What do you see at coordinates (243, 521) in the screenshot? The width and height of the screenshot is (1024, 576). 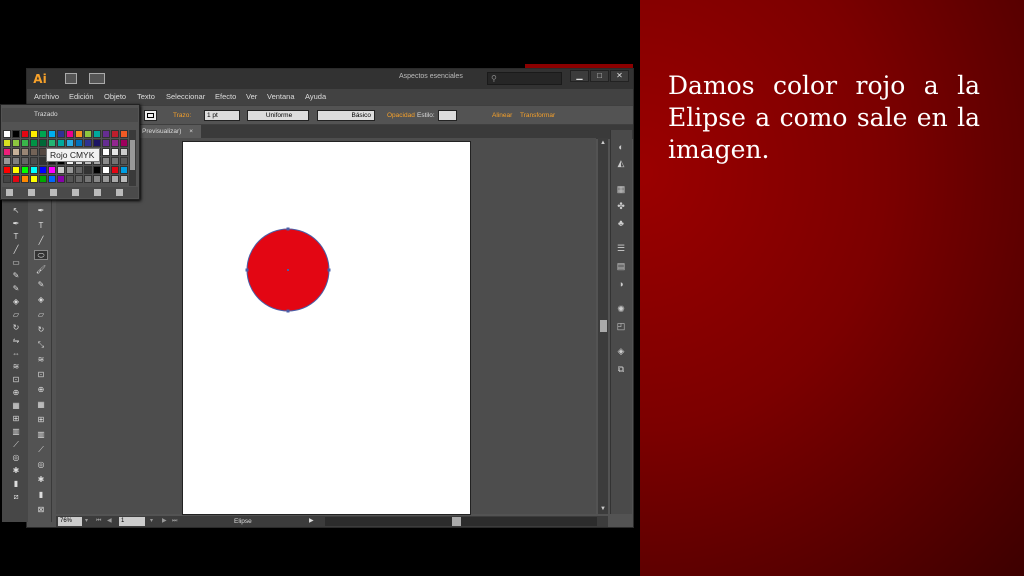 I see `status-object-label: Elipse` at bounding box center [243, 521].